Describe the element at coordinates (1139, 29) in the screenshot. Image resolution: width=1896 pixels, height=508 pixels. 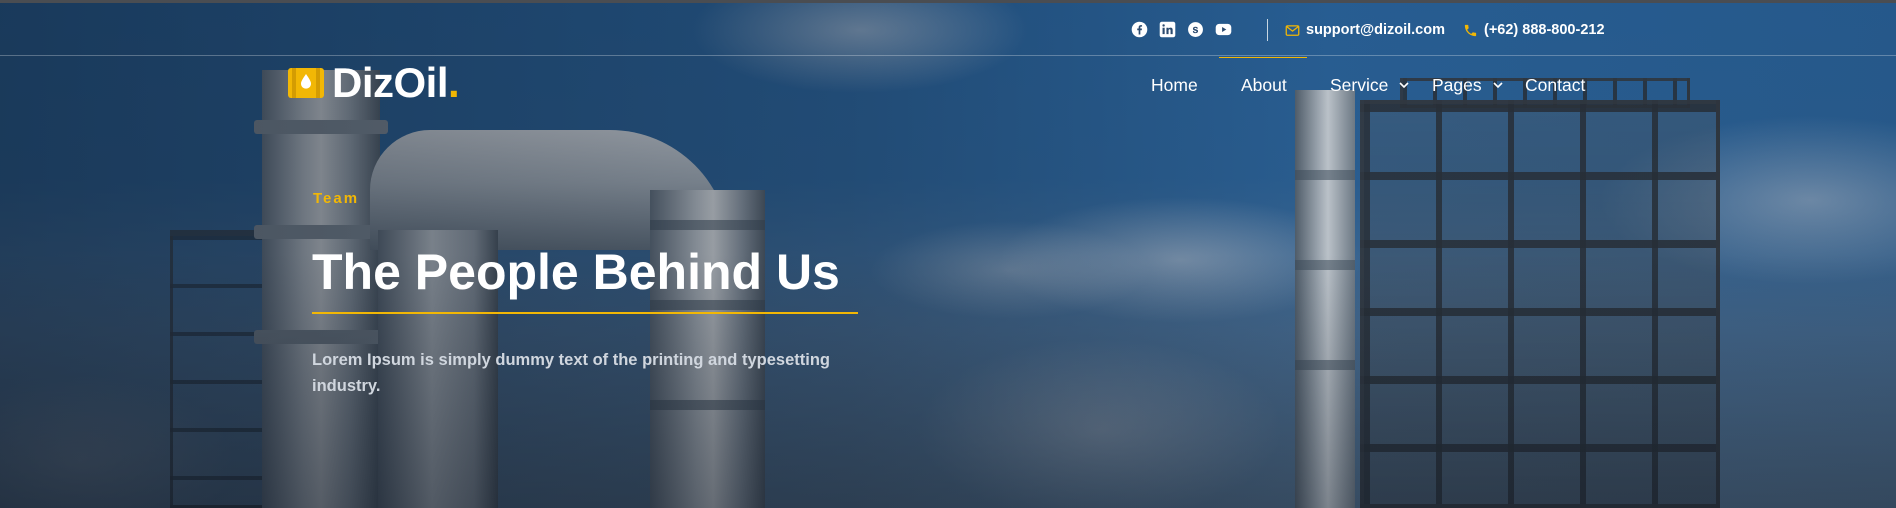
I see `facebook-icon` at that location.